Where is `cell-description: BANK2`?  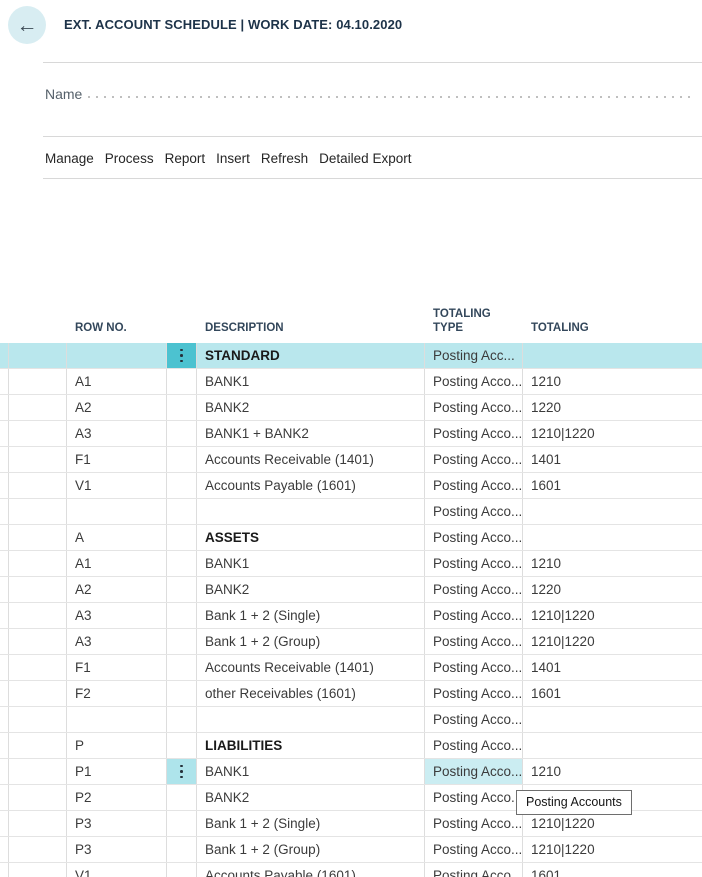 cell-description: BANK2 is located at coordinates (311, 797).